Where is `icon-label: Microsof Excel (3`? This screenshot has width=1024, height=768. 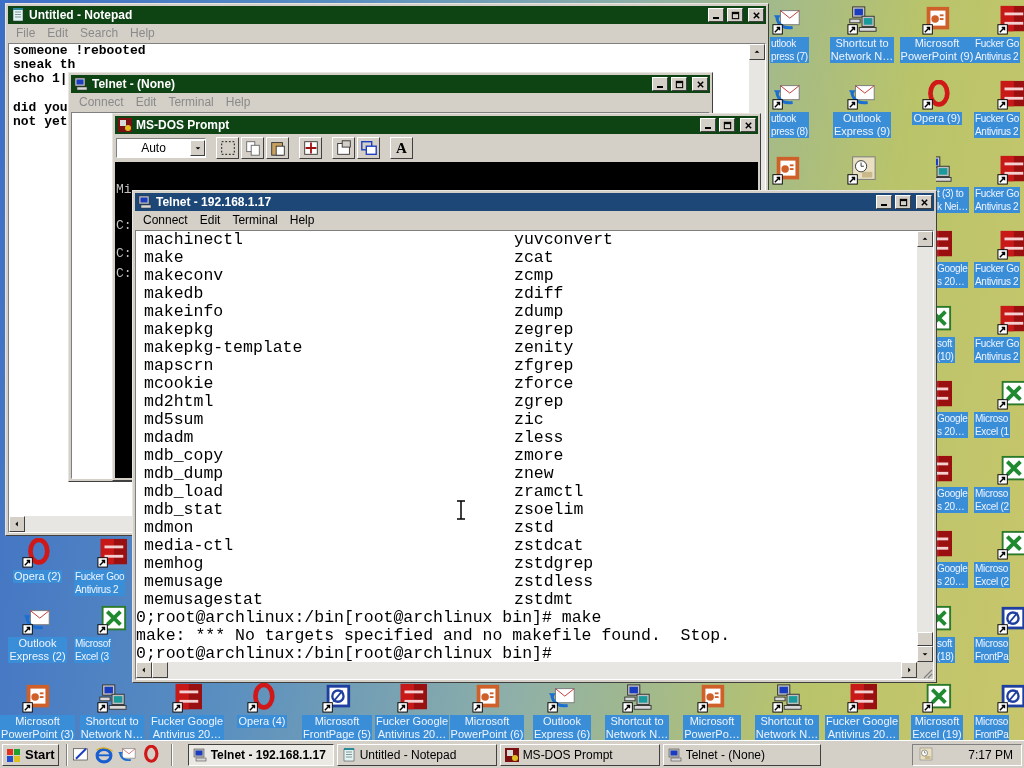 icon-label: Microsof Excel (3 is located at coordinates (93, 650).